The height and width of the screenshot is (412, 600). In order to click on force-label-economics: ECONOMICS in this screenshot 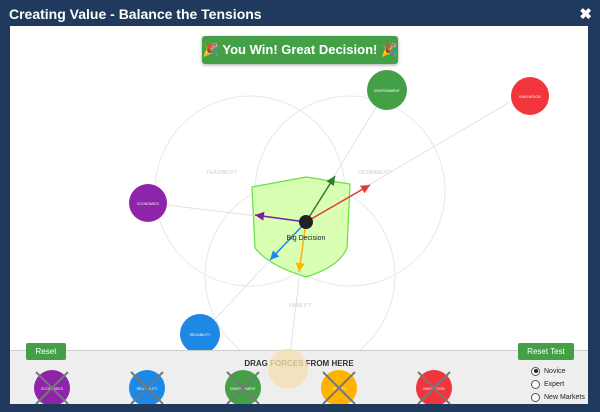, I will do `click(148, 204)`.